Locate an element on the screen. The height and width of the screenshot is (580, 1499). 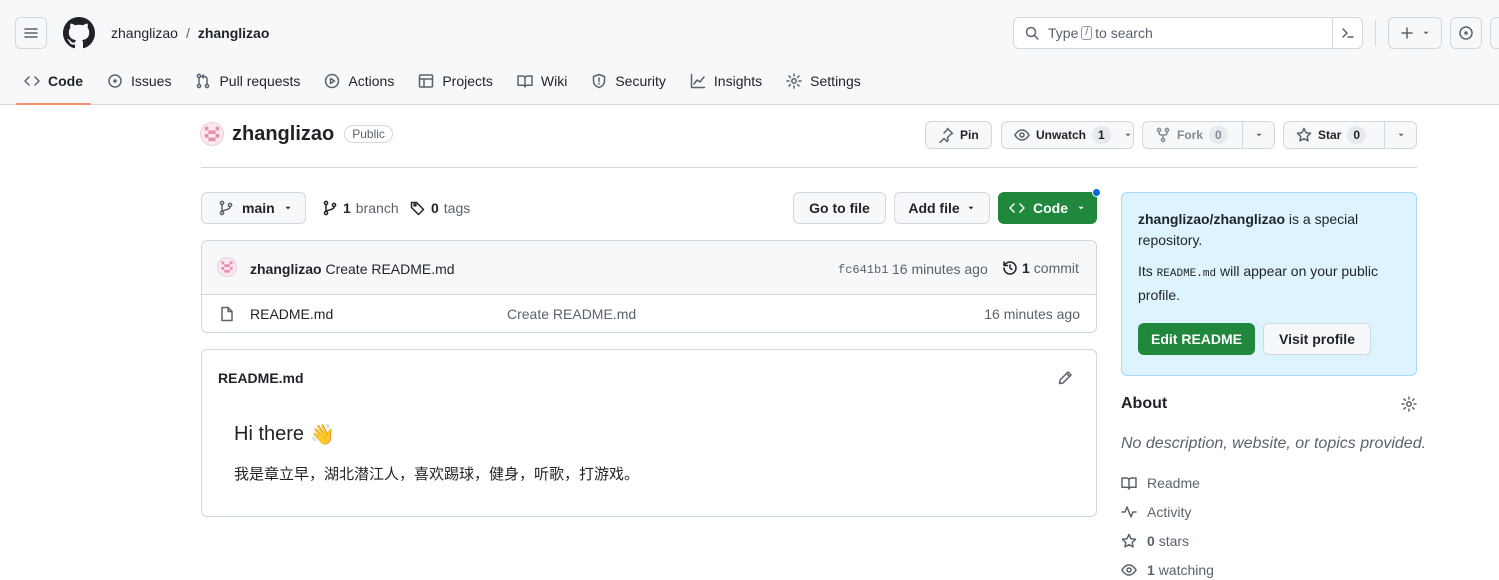
fork-label: Fork is located at coordinates (1190, 135).